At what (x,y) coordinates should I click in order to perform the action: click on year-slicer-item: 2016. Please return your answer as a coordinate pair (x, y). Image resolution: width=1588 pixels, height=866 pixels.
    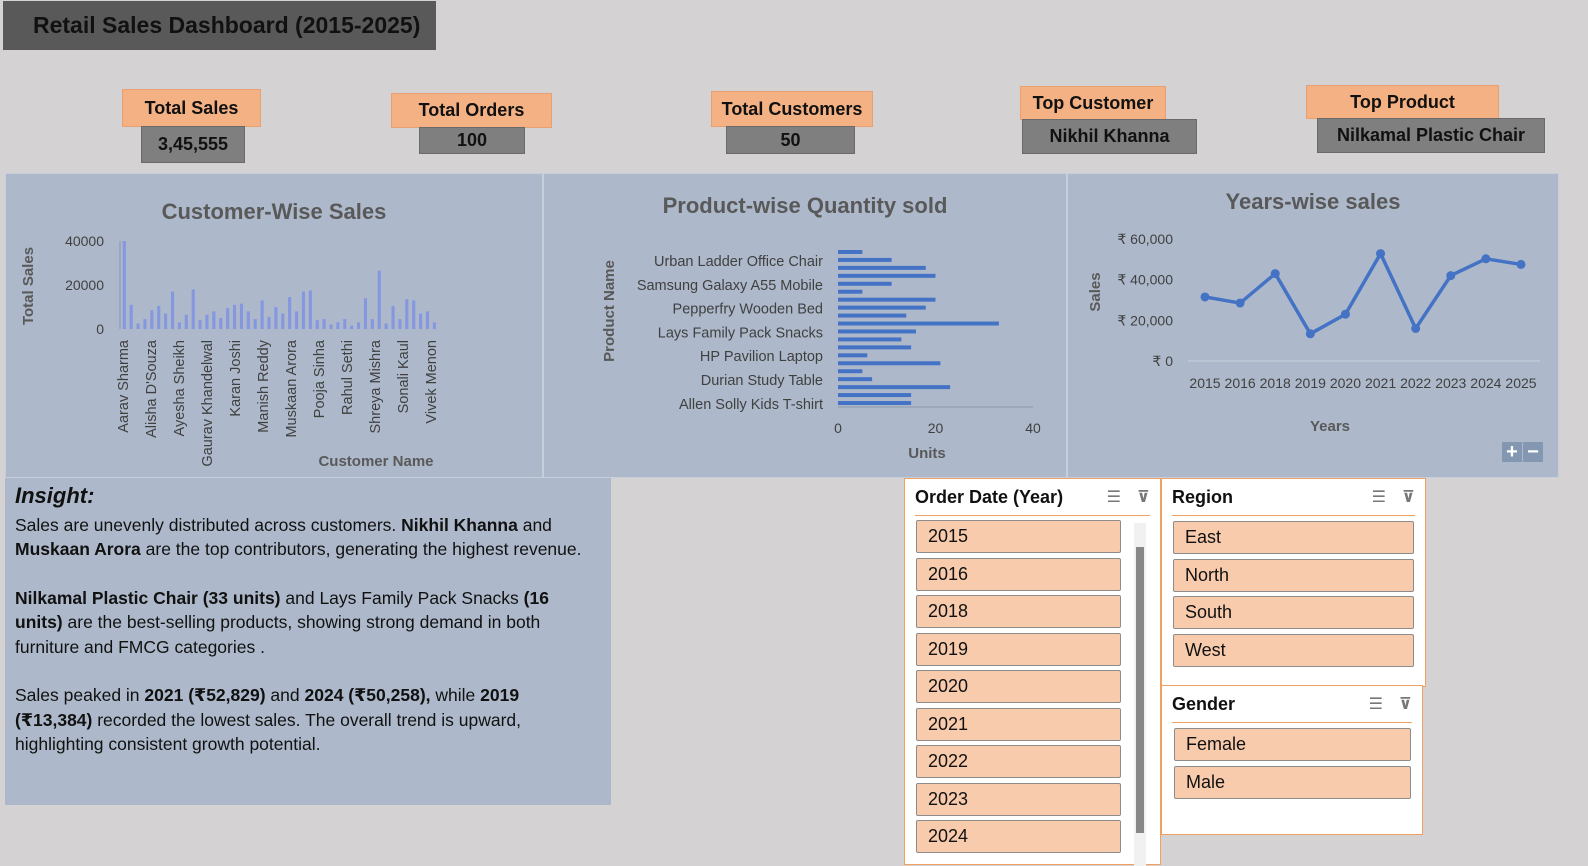
    Looking at the image, I should click on (1018, 574).